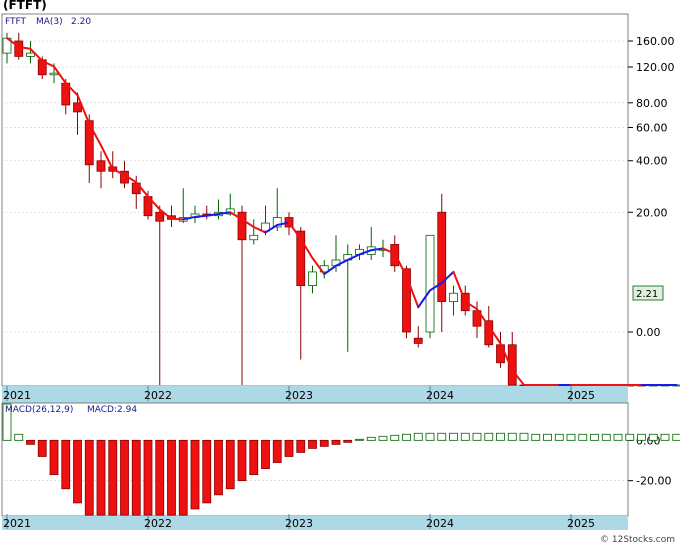 The height and width of the screenshot is (546, 680). What do you see at coordinates (655, 41) in the screenshot?
I see `price-tick-label: 160.00` at bounding box center [655, 41].